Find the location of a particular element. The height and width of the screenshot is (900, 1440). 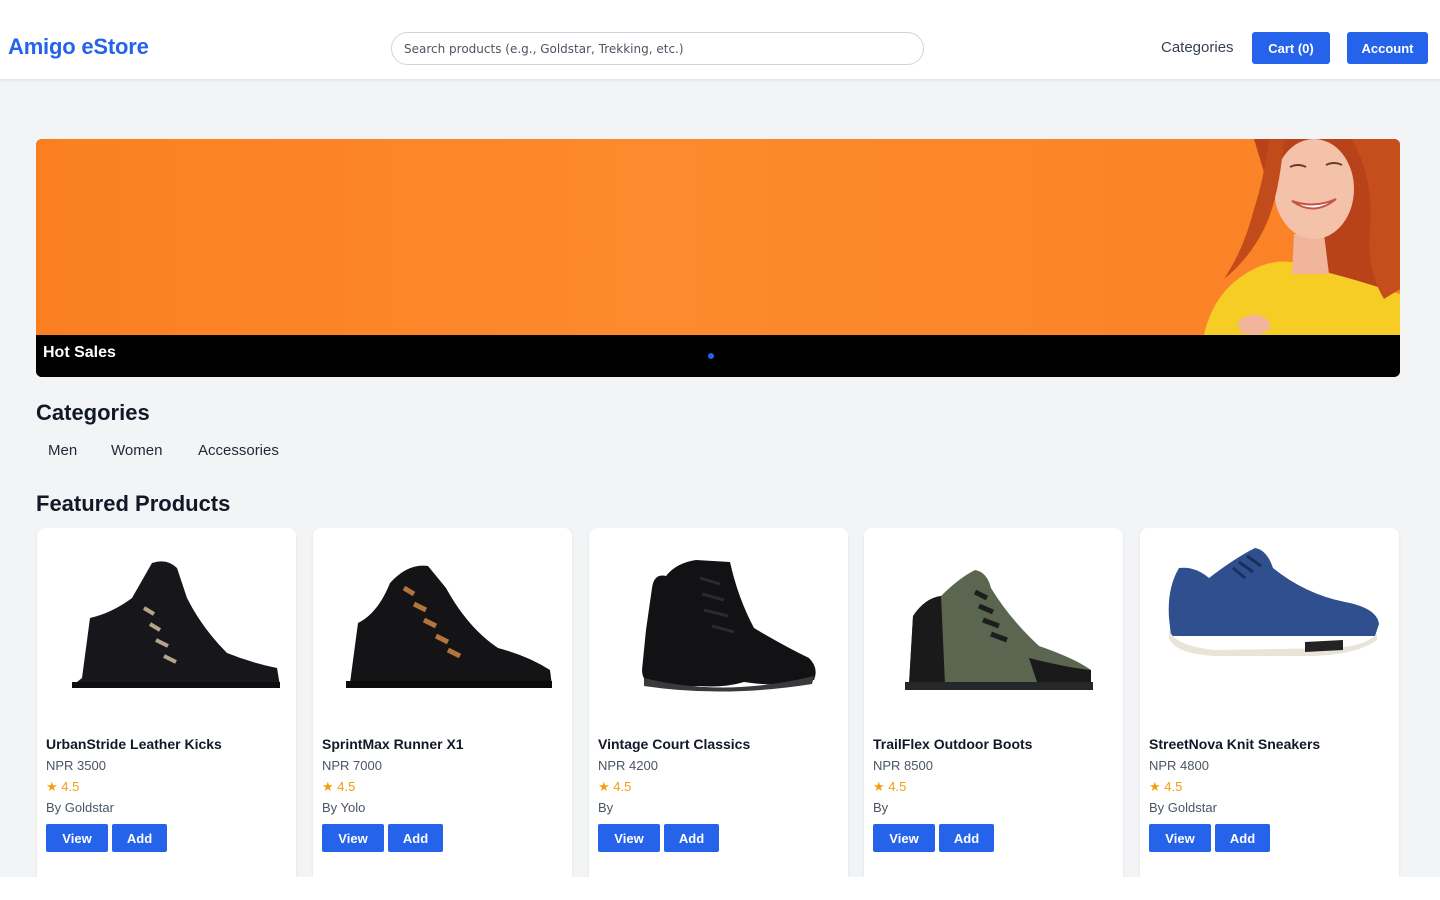

product-name: SprintMax Runner X1 is located at coordinates (393, 744).